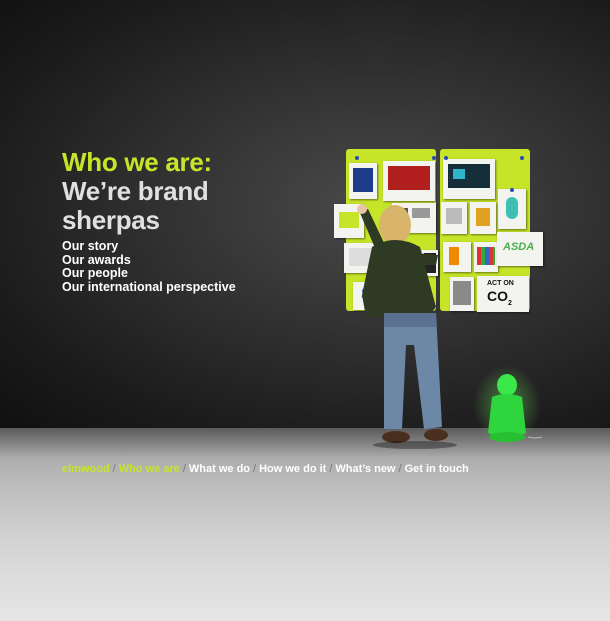  I want to click on nav-brand-elmwood: elmwood, so click(86, 469).